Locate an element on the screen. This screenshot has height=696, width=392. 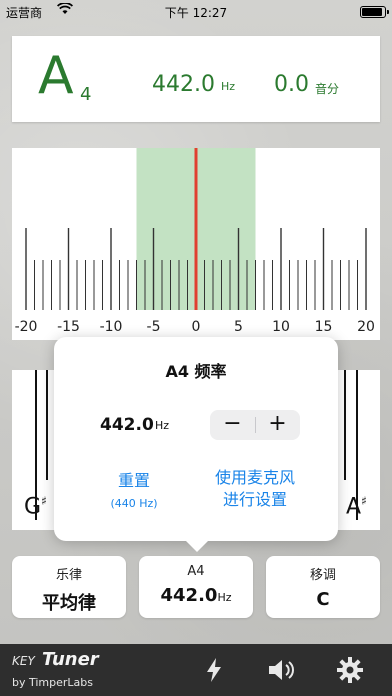
key-label-right: A♯ is located at coordinates (356, 506).